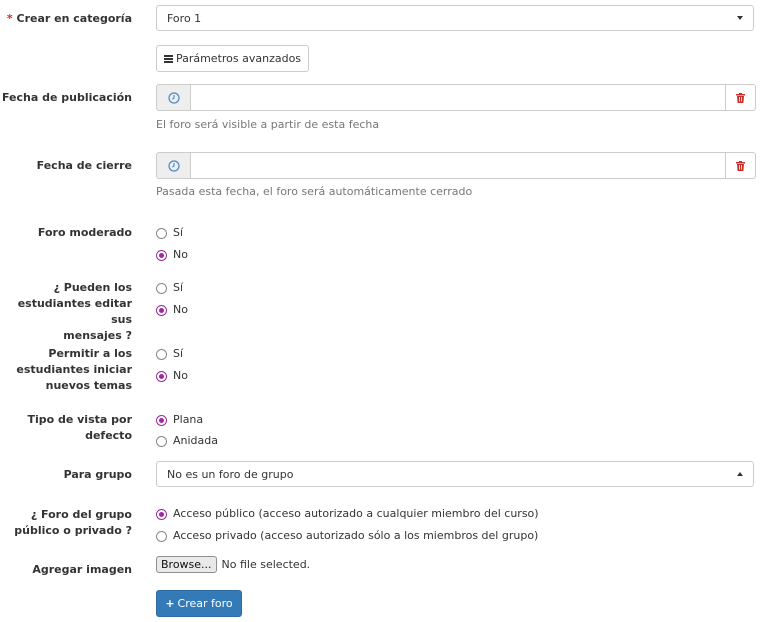 The image size is (766, 622). Describe the element at coordinates (92, 287) in the screenshot. I see `students-edit-label-line: ¿ Pueden los` at that location.